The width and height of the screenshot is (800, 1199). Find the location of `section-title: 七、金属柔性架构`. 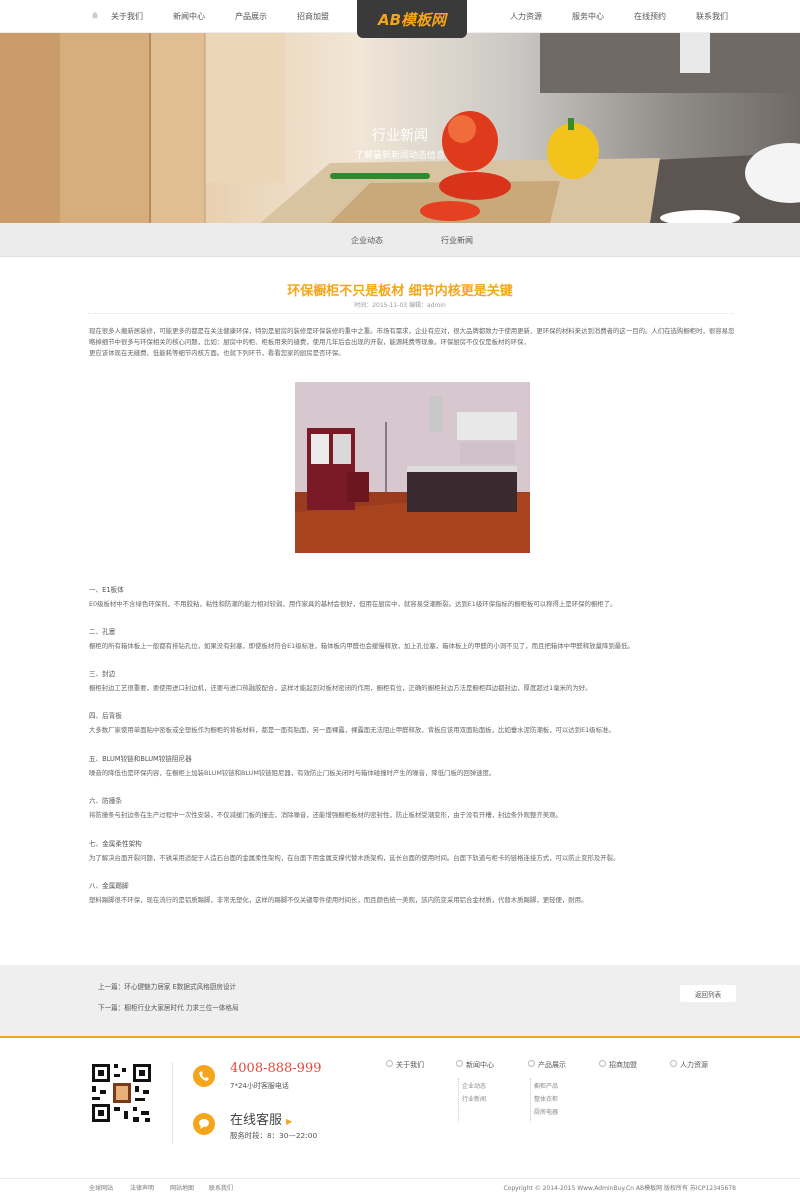

section-title: 七、金属柔性架构 is located at coordinates (115, 844).